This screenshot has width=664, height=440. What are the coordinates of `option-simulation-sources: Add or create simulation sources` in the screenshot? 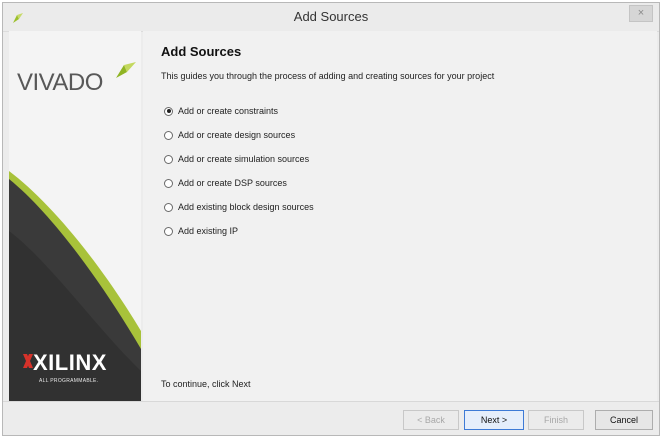 It's located at (239, 159).